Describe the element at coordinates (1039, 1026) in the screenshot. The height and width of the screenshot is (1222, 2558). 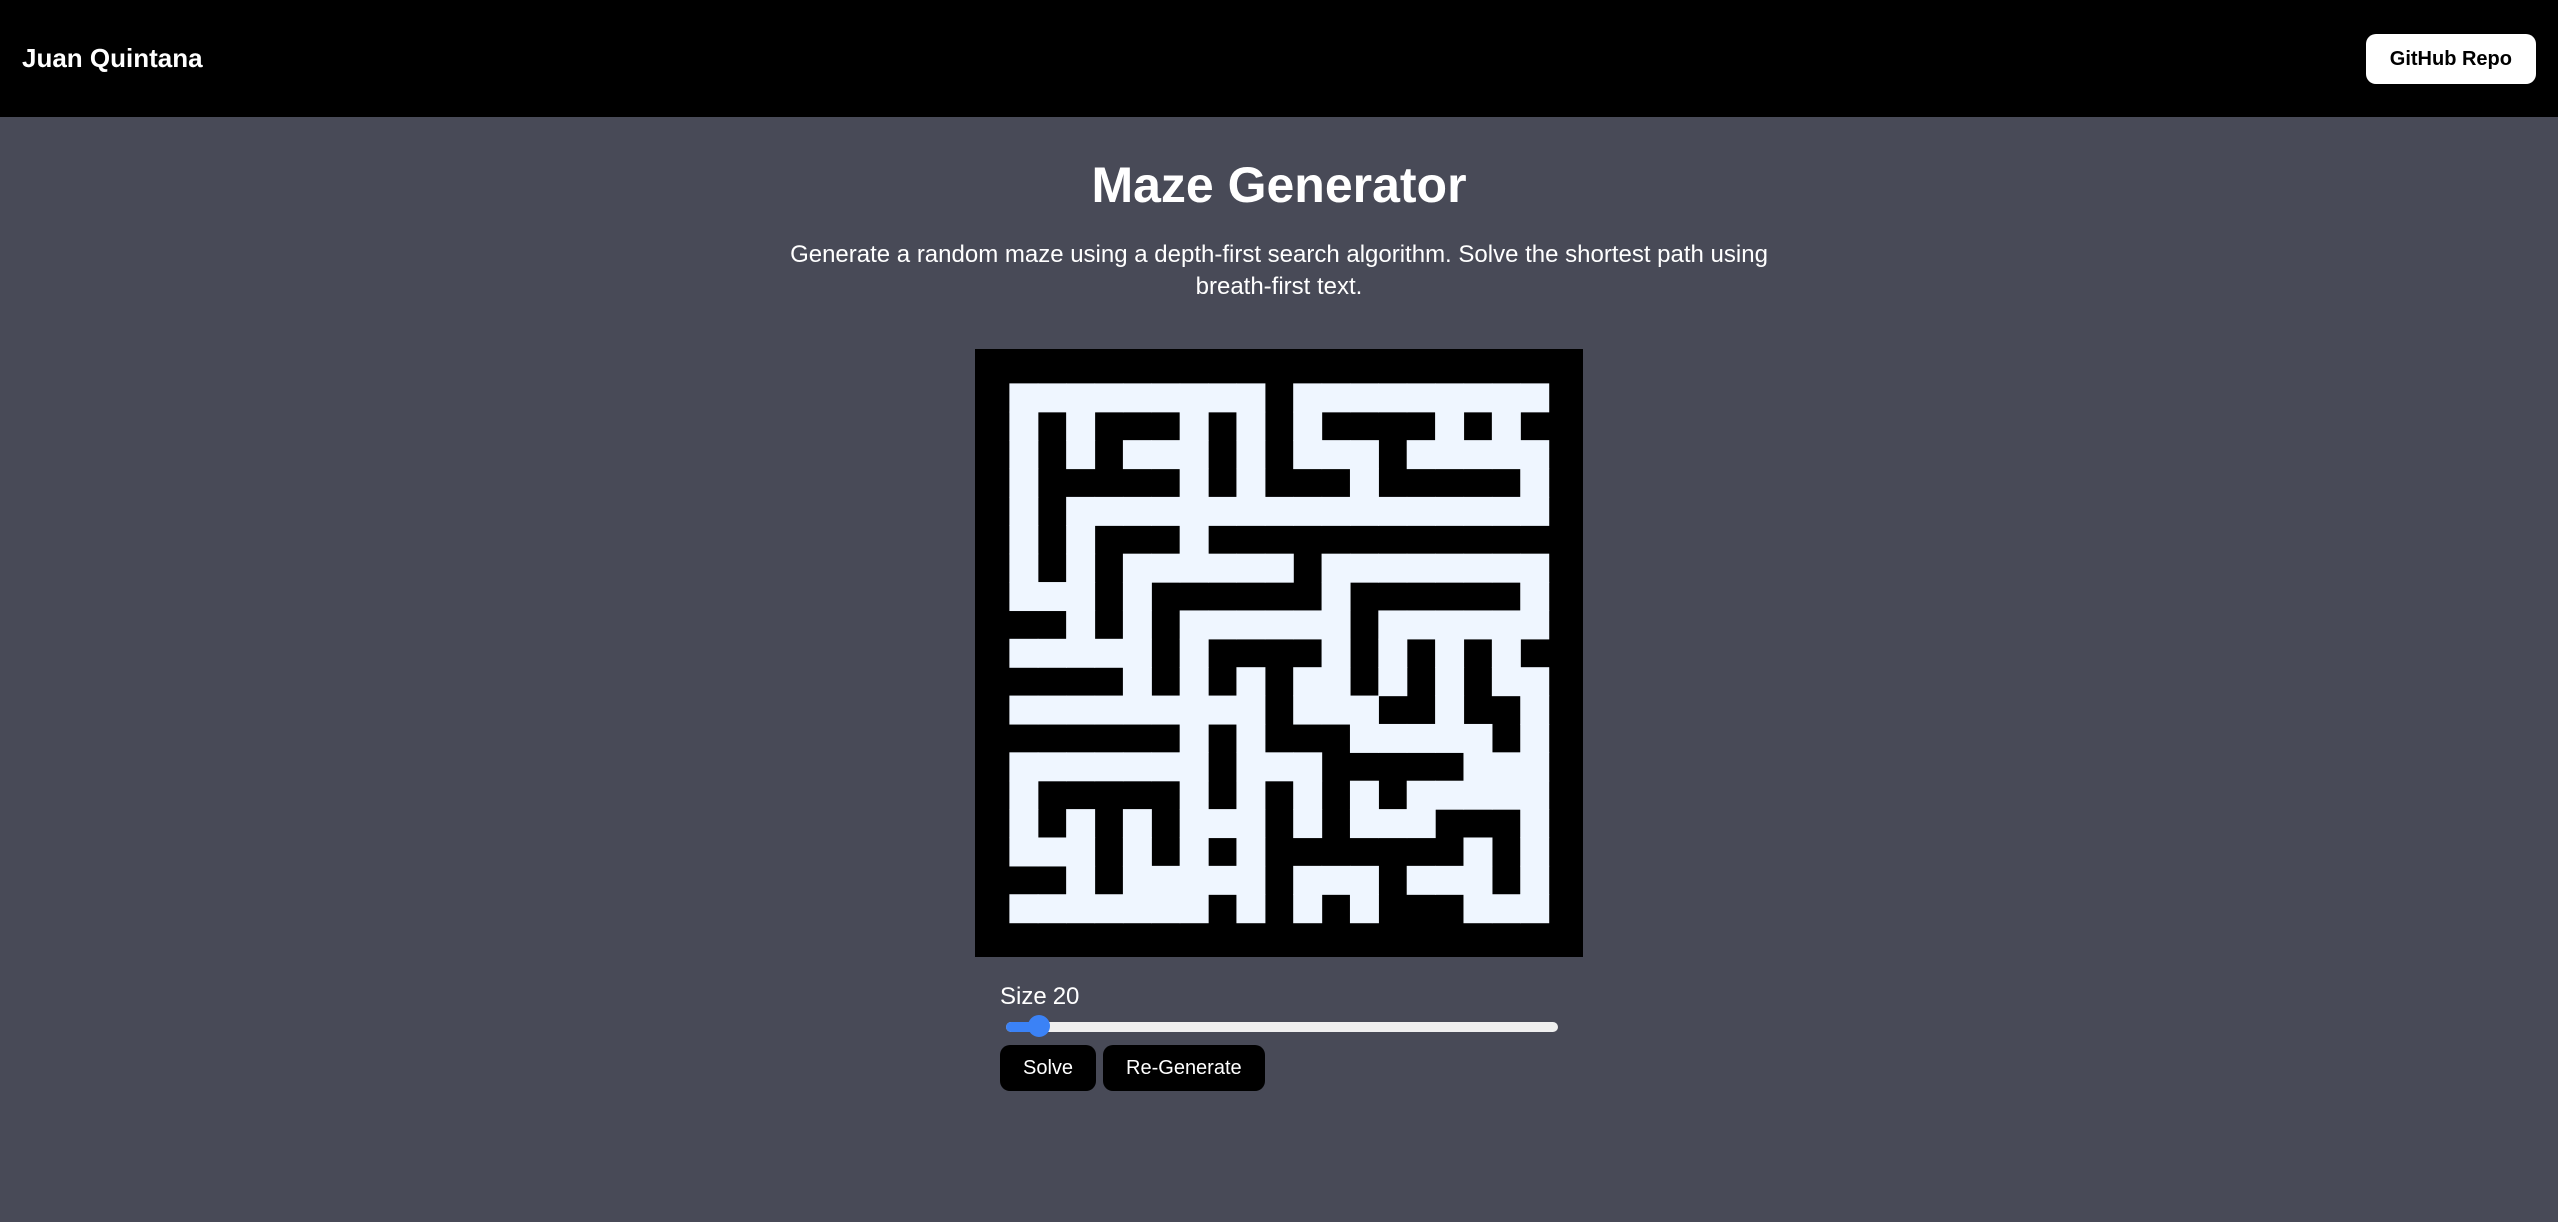
I see `size-slider-thumb` at that location.